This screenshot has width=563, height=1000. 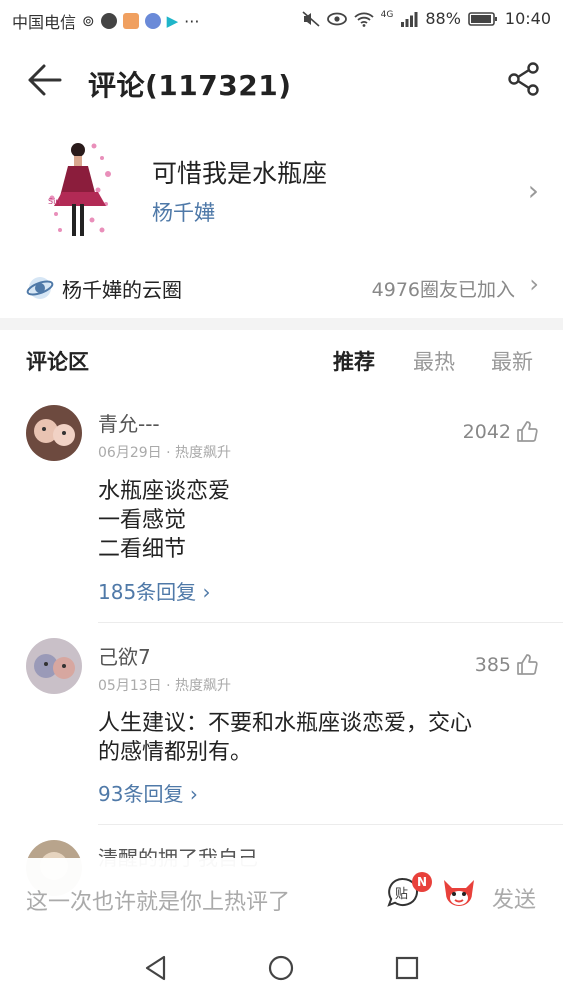 What do you see at coordinates (364, 19) in the screenshot?
I see `wifi-icon` at bounding box center [364, 19].